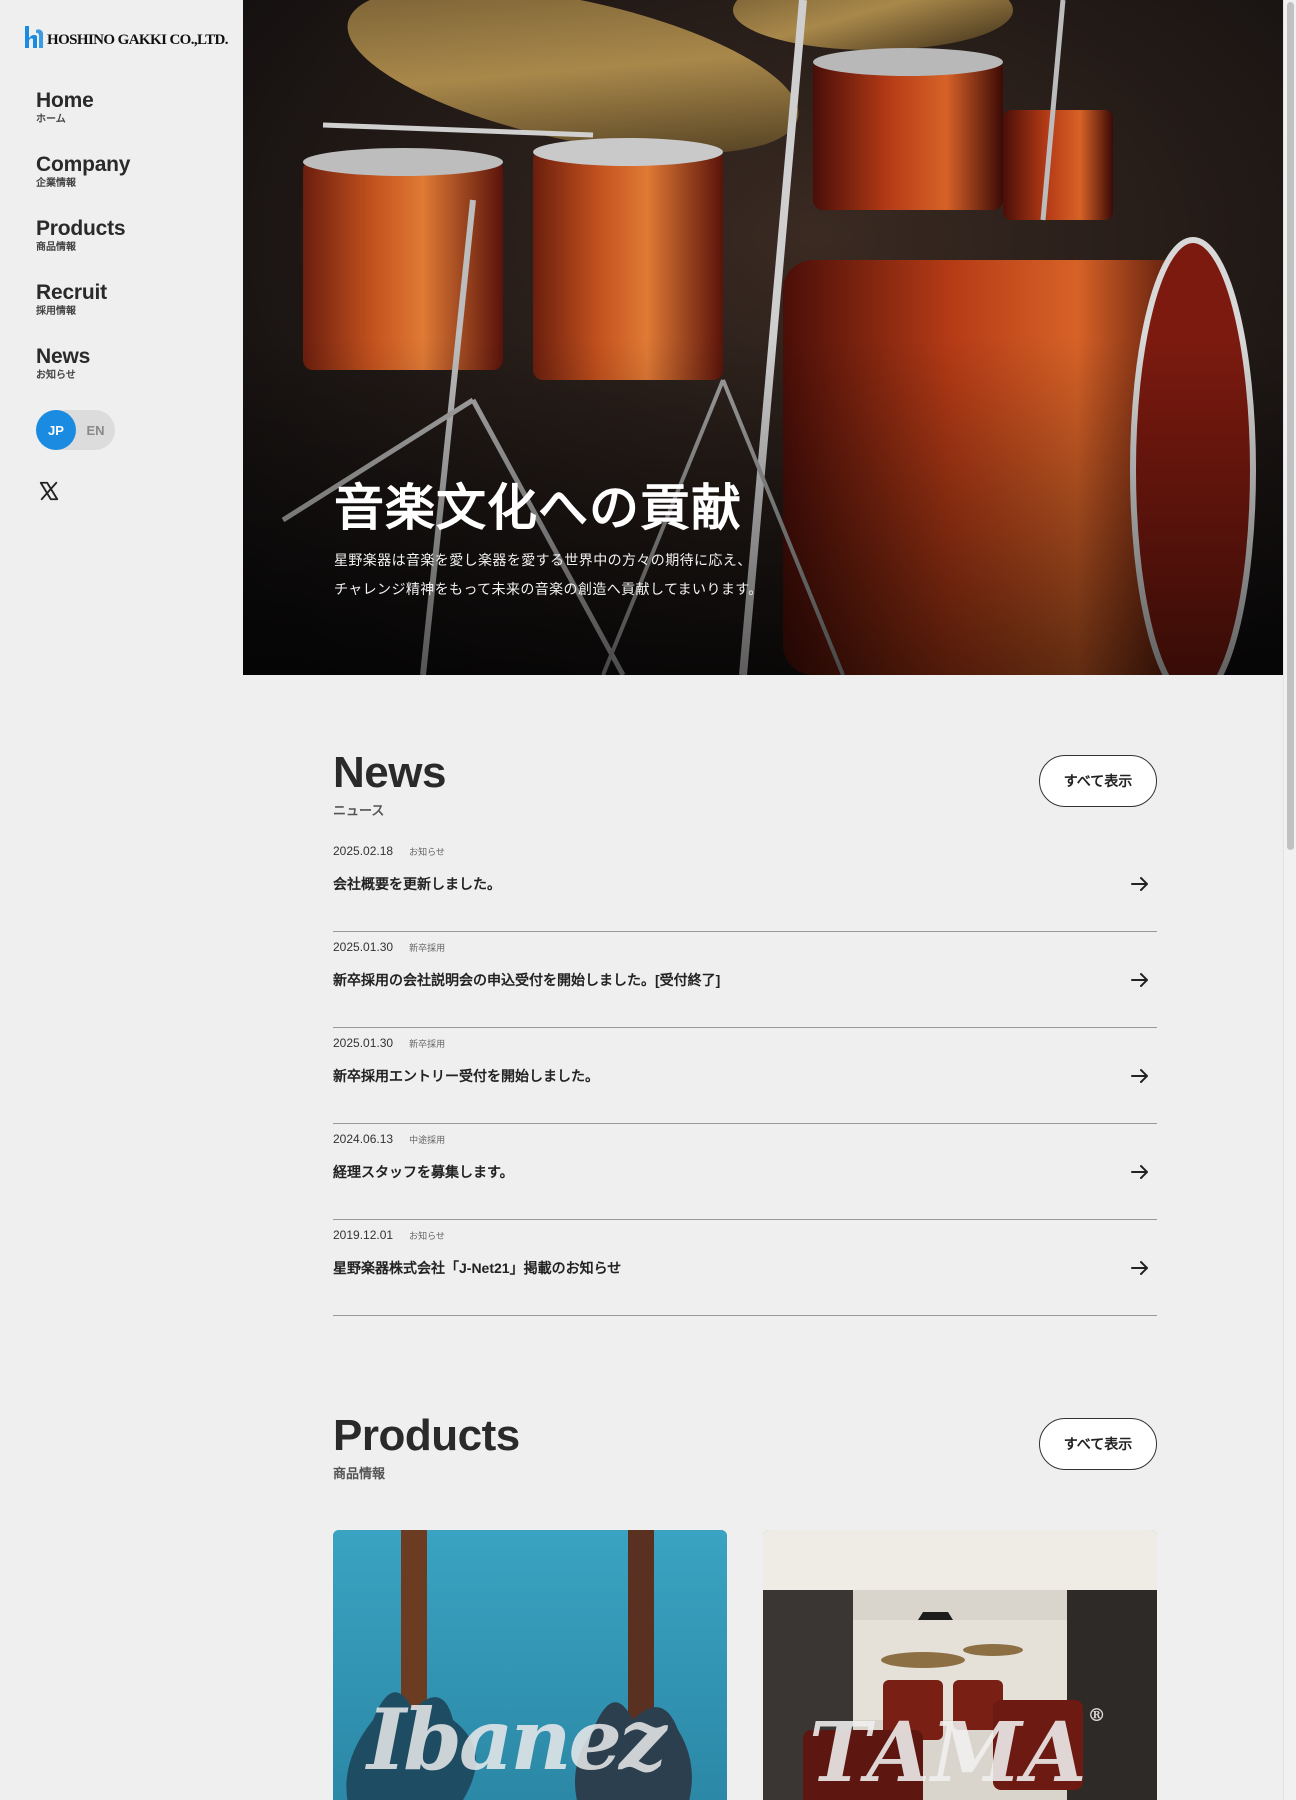 The height and width of the screenshot is (1800, 1296). Describe the element at coordinates (1098, 1444) in the screenshot. I see `products-view-all-button: すべて表示` at that location.